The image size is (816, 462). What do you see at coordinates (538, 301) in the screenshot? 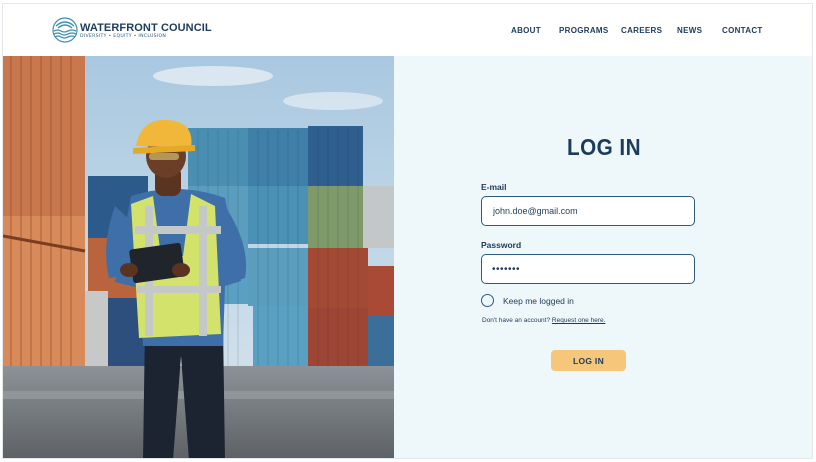
I see `keep-logged-in-label: Keep me logged in` at bounding box center [538, 301].